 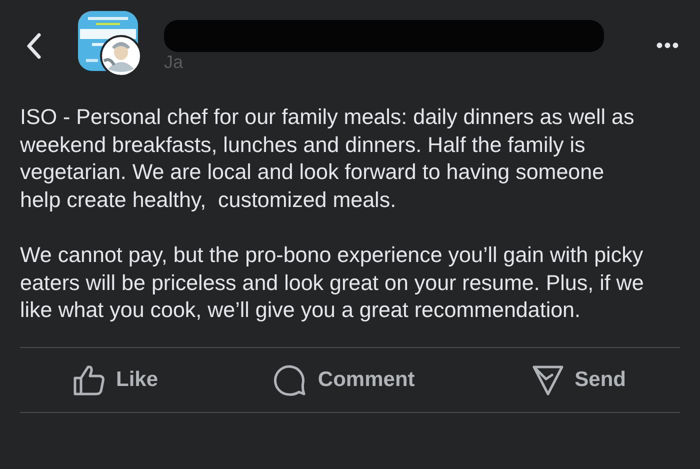 What do you see at coordinates (34, 46) in the screenshot?
I see `back-icon` at bounding box center [34, 46].